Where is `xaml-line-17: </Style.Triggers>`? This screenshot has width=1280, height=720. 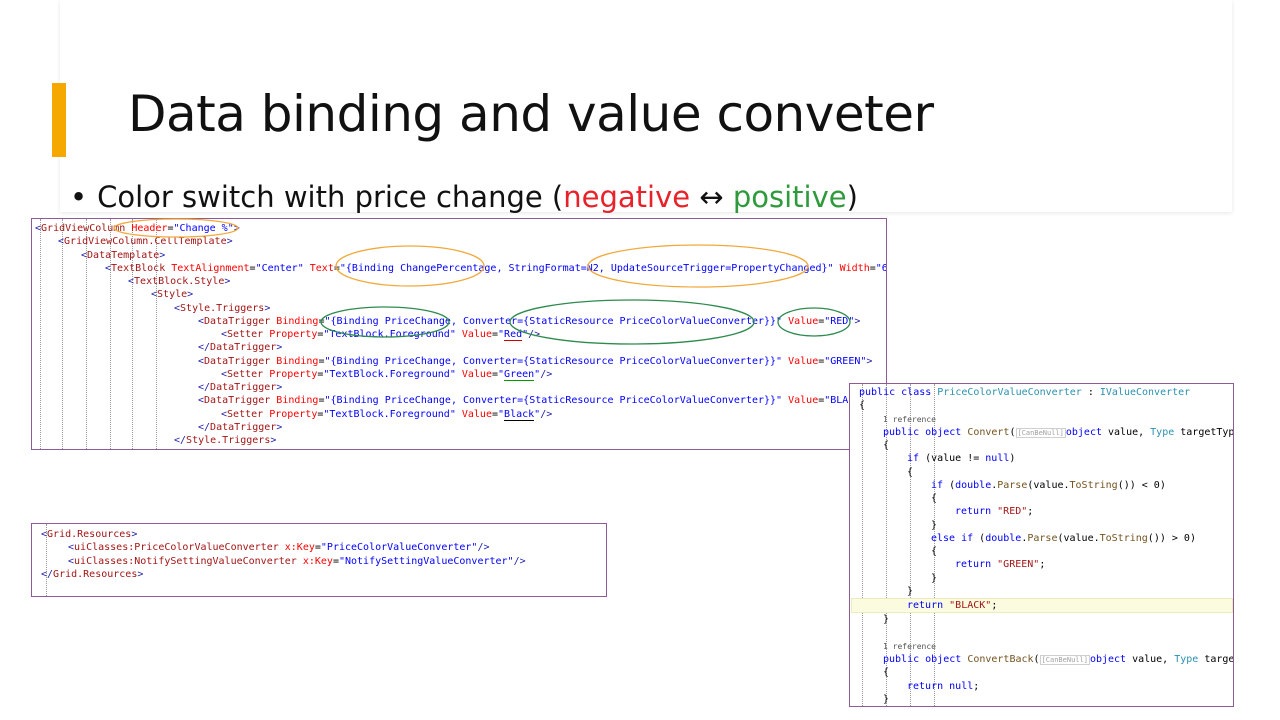 xaml-line-17: </Style.Triggers> is located at coordinates (225, 440).